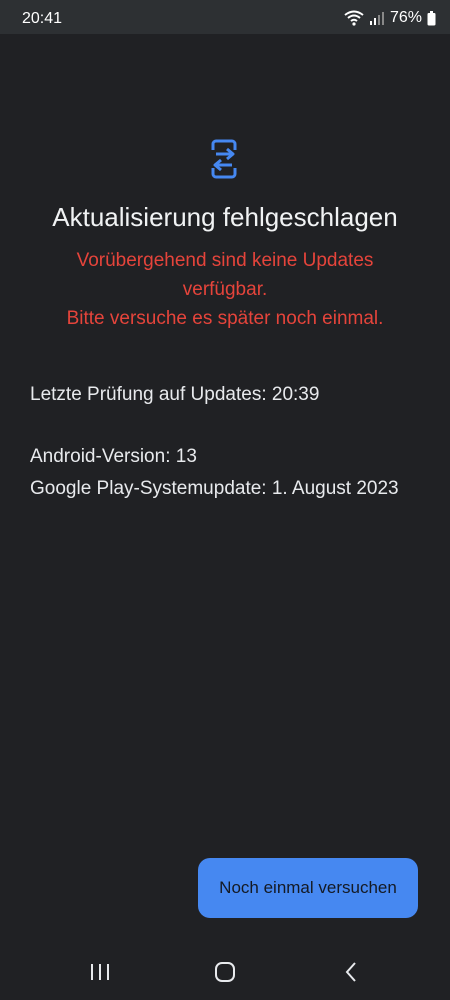 This screenshot has height=1000, width=450. Describe the element at coordinates (225, 260) in the screenshot. I see `error-line: Vorübergehend sind keine Updates` at that location.